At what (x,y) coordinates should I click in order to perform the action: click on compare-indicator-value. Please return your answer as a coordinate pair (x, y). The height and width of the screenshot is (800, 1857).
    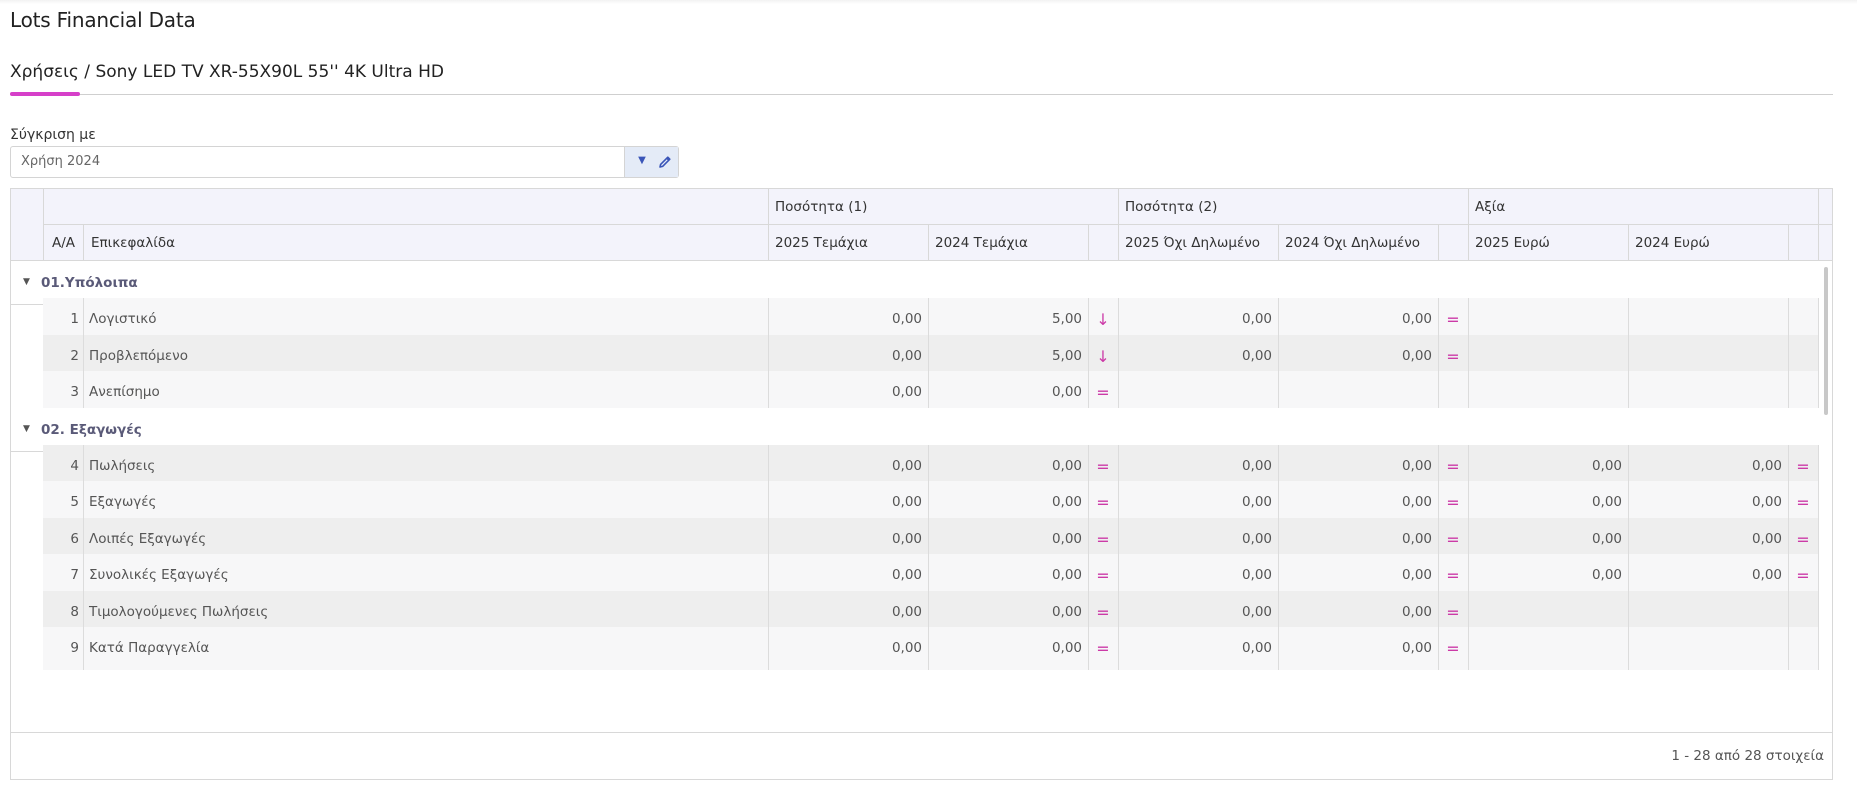
    Looking at the image, I should click on (1803, 648).